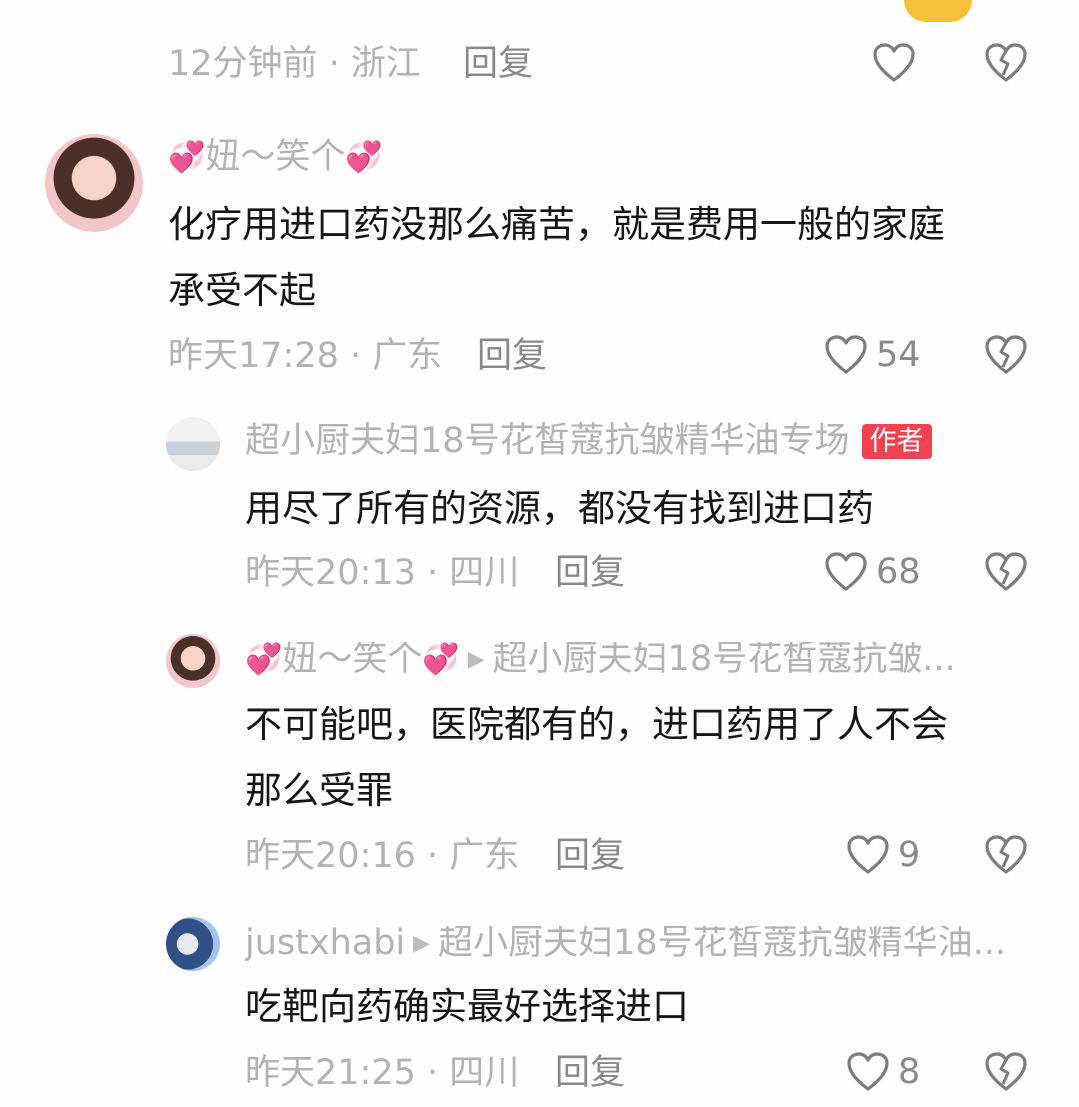  Describe the element at coordinates (319, 790) in the screenshot. I see `comment-line: 那么受罪` at that location.